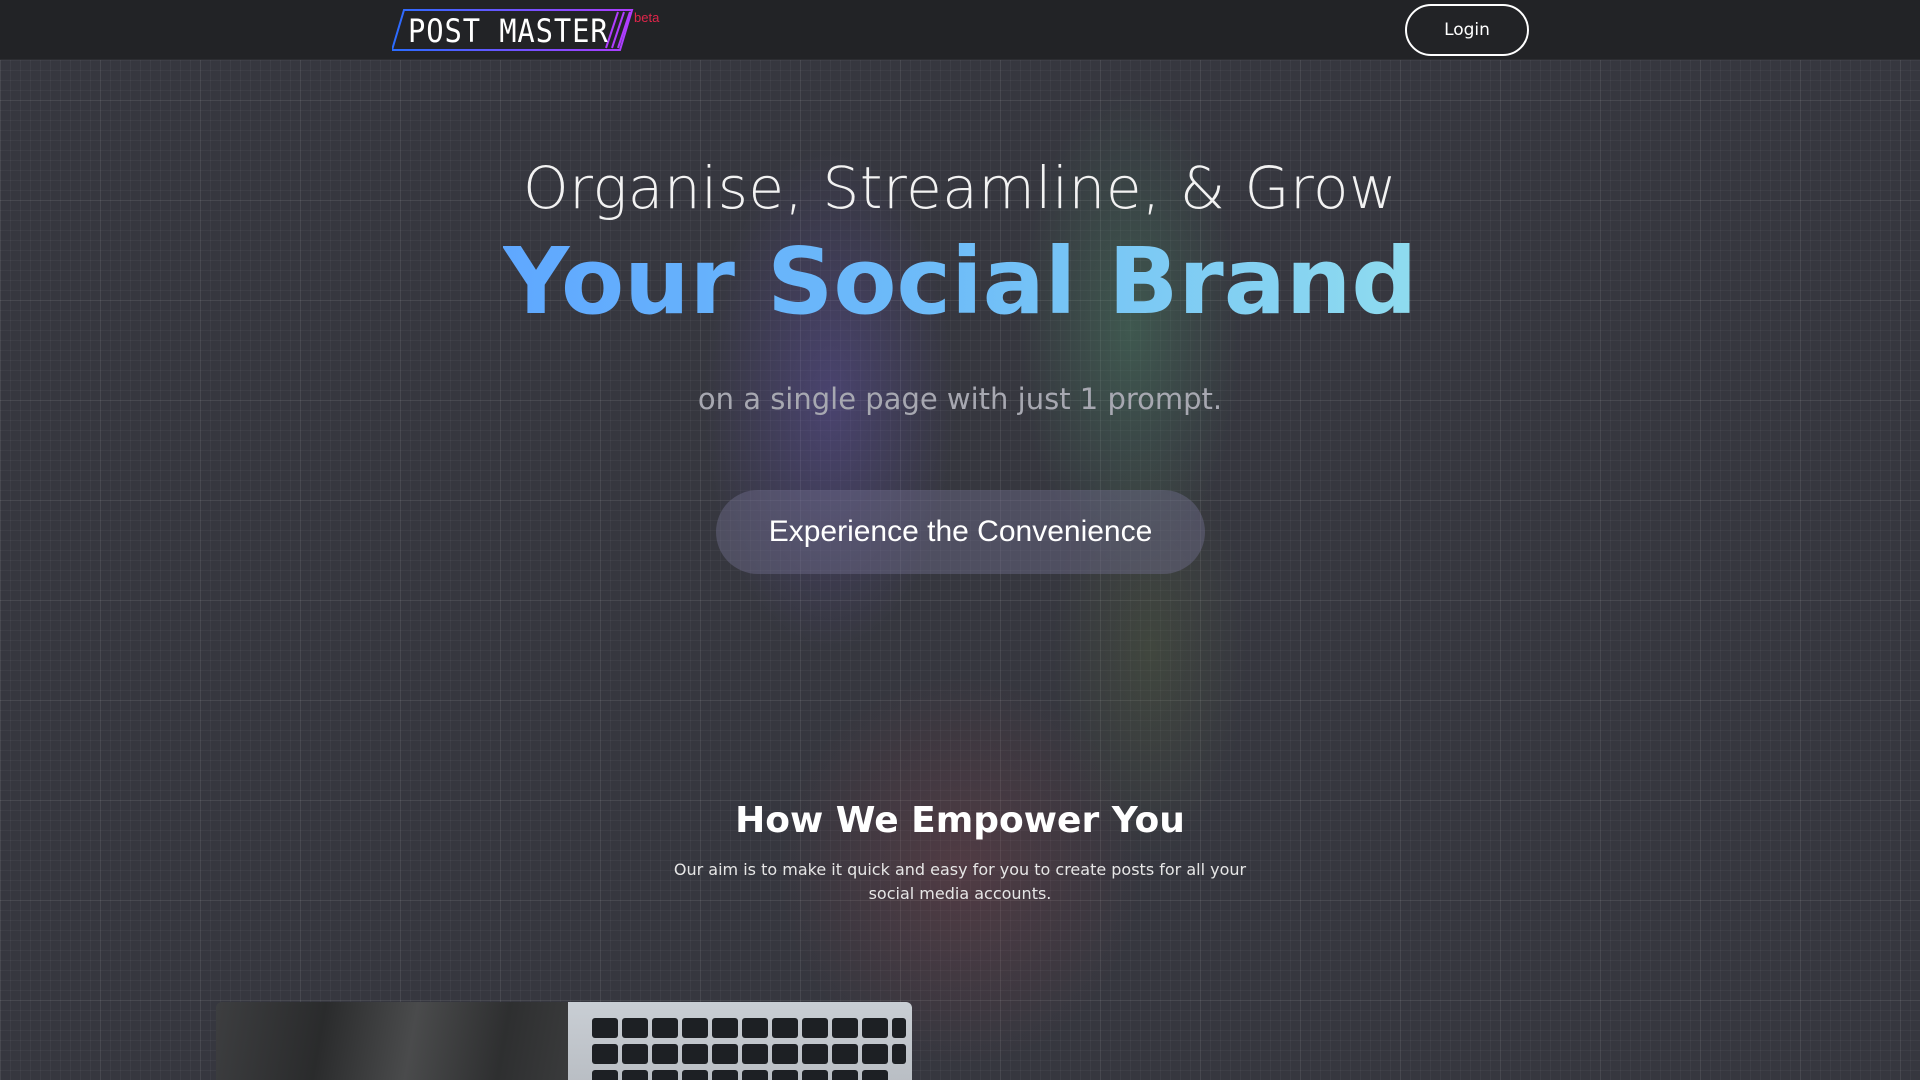  Describe the element at coordinates (960, 532) in the screenshot. I see `experience-convenience-button: Experience the Convenience` at that location.